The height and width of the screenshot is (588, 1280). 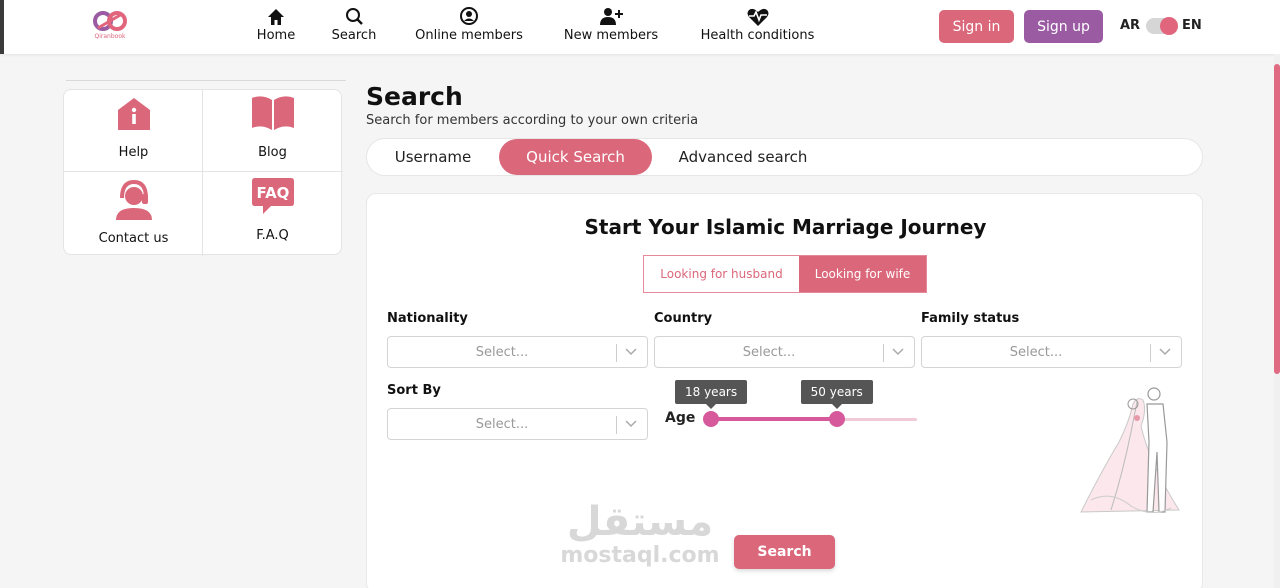 What do you see at coordinates (757, 35) in the screenshot?
I see `nav-health-conditions-label: Health conditions` at bounding box center [757, 35].